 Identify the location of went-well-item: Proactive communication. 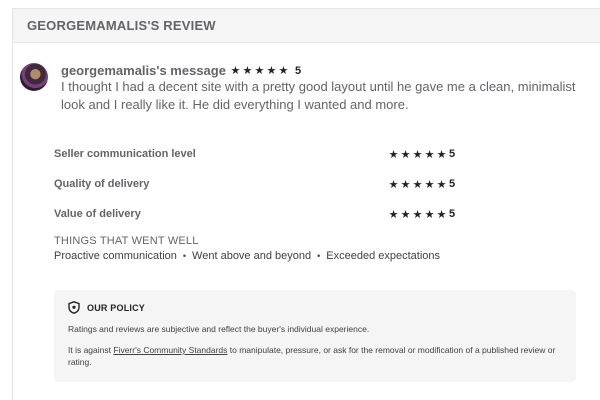
(115, 256).